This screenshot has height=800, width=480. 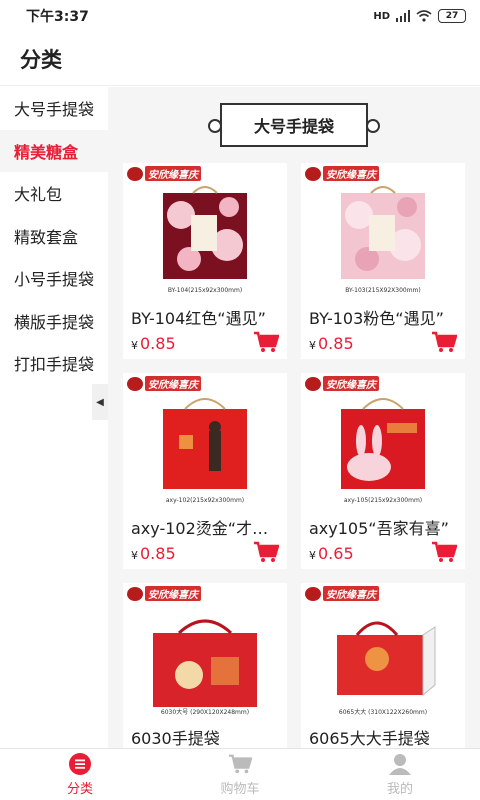 What do you see at coordinates (38, 195) in the screenshot?
I see `sidebar-item-label: 大礼包` at bounding box center [38, 195].